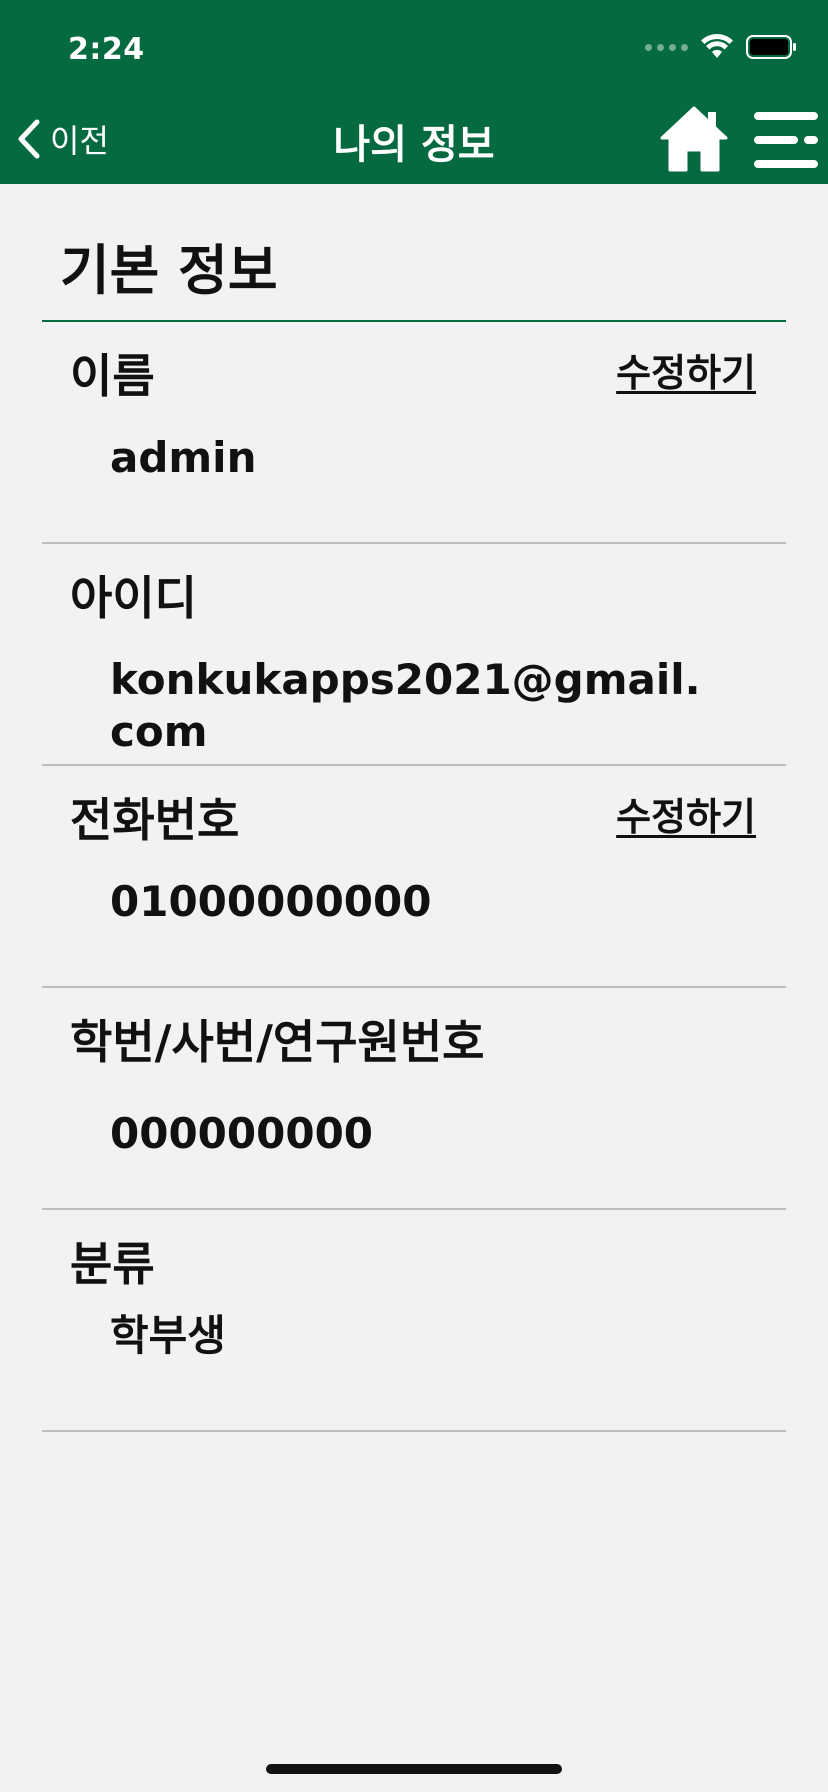 This screenshot has width=828, height=1792. I want to click on home-button, so click(694, 139).